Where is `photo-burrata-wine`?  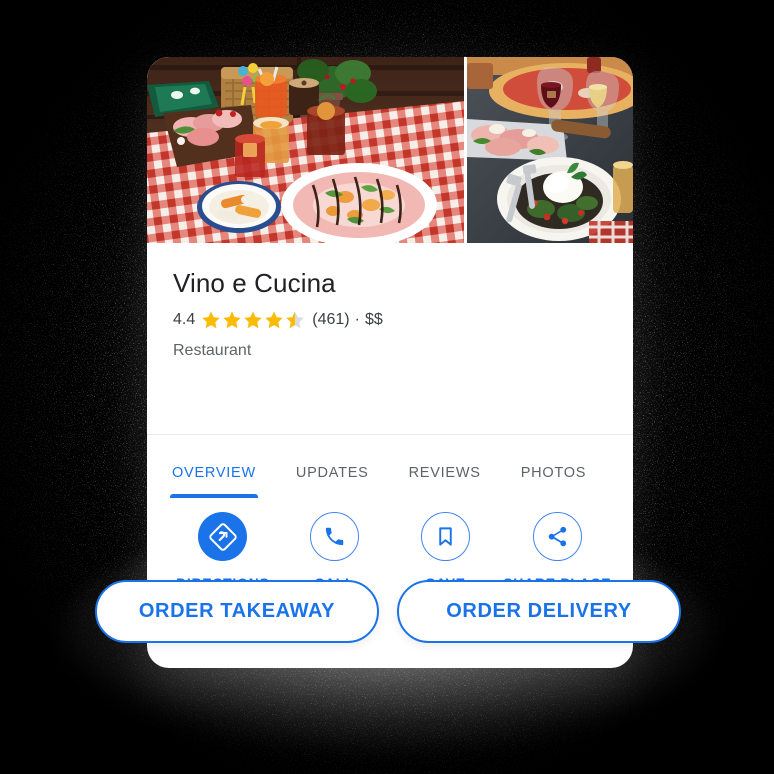 photo-burrata-wine is located at coordinates (550, 150).